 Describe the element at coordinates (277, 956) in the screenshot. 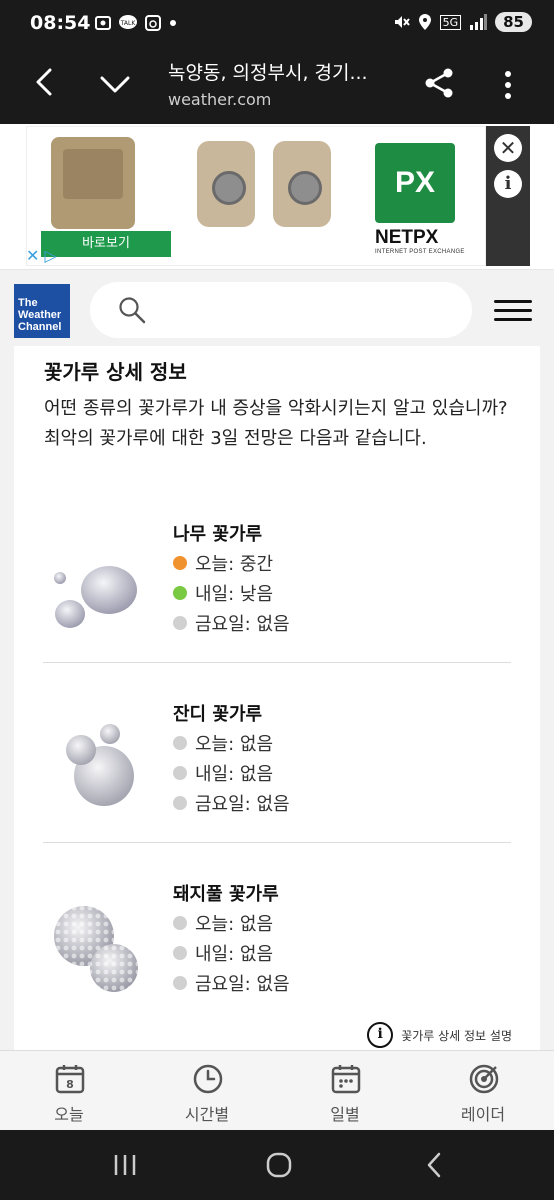

I see `pollen-item-ragweed: 돼지풀 꽃가루 오늘: 없음 내일: 없음 금요일: 없음` at that location.